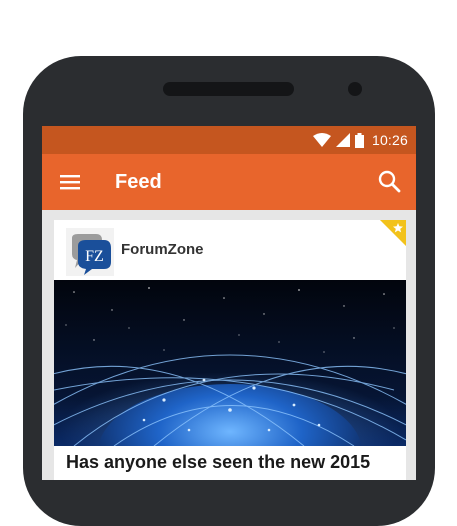 The image size is (457, 526). I want to click on search-icon, so click(390, 182).